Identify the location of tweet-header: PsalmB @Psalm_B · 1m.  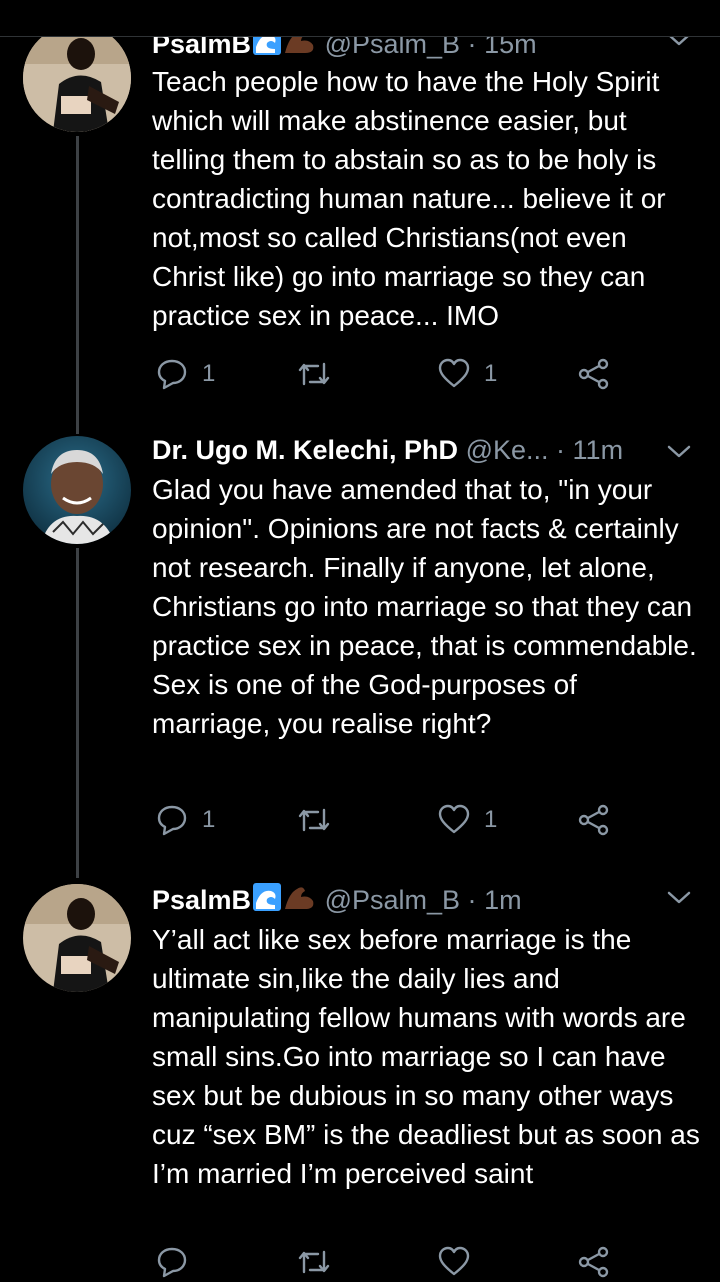
(426, 900).